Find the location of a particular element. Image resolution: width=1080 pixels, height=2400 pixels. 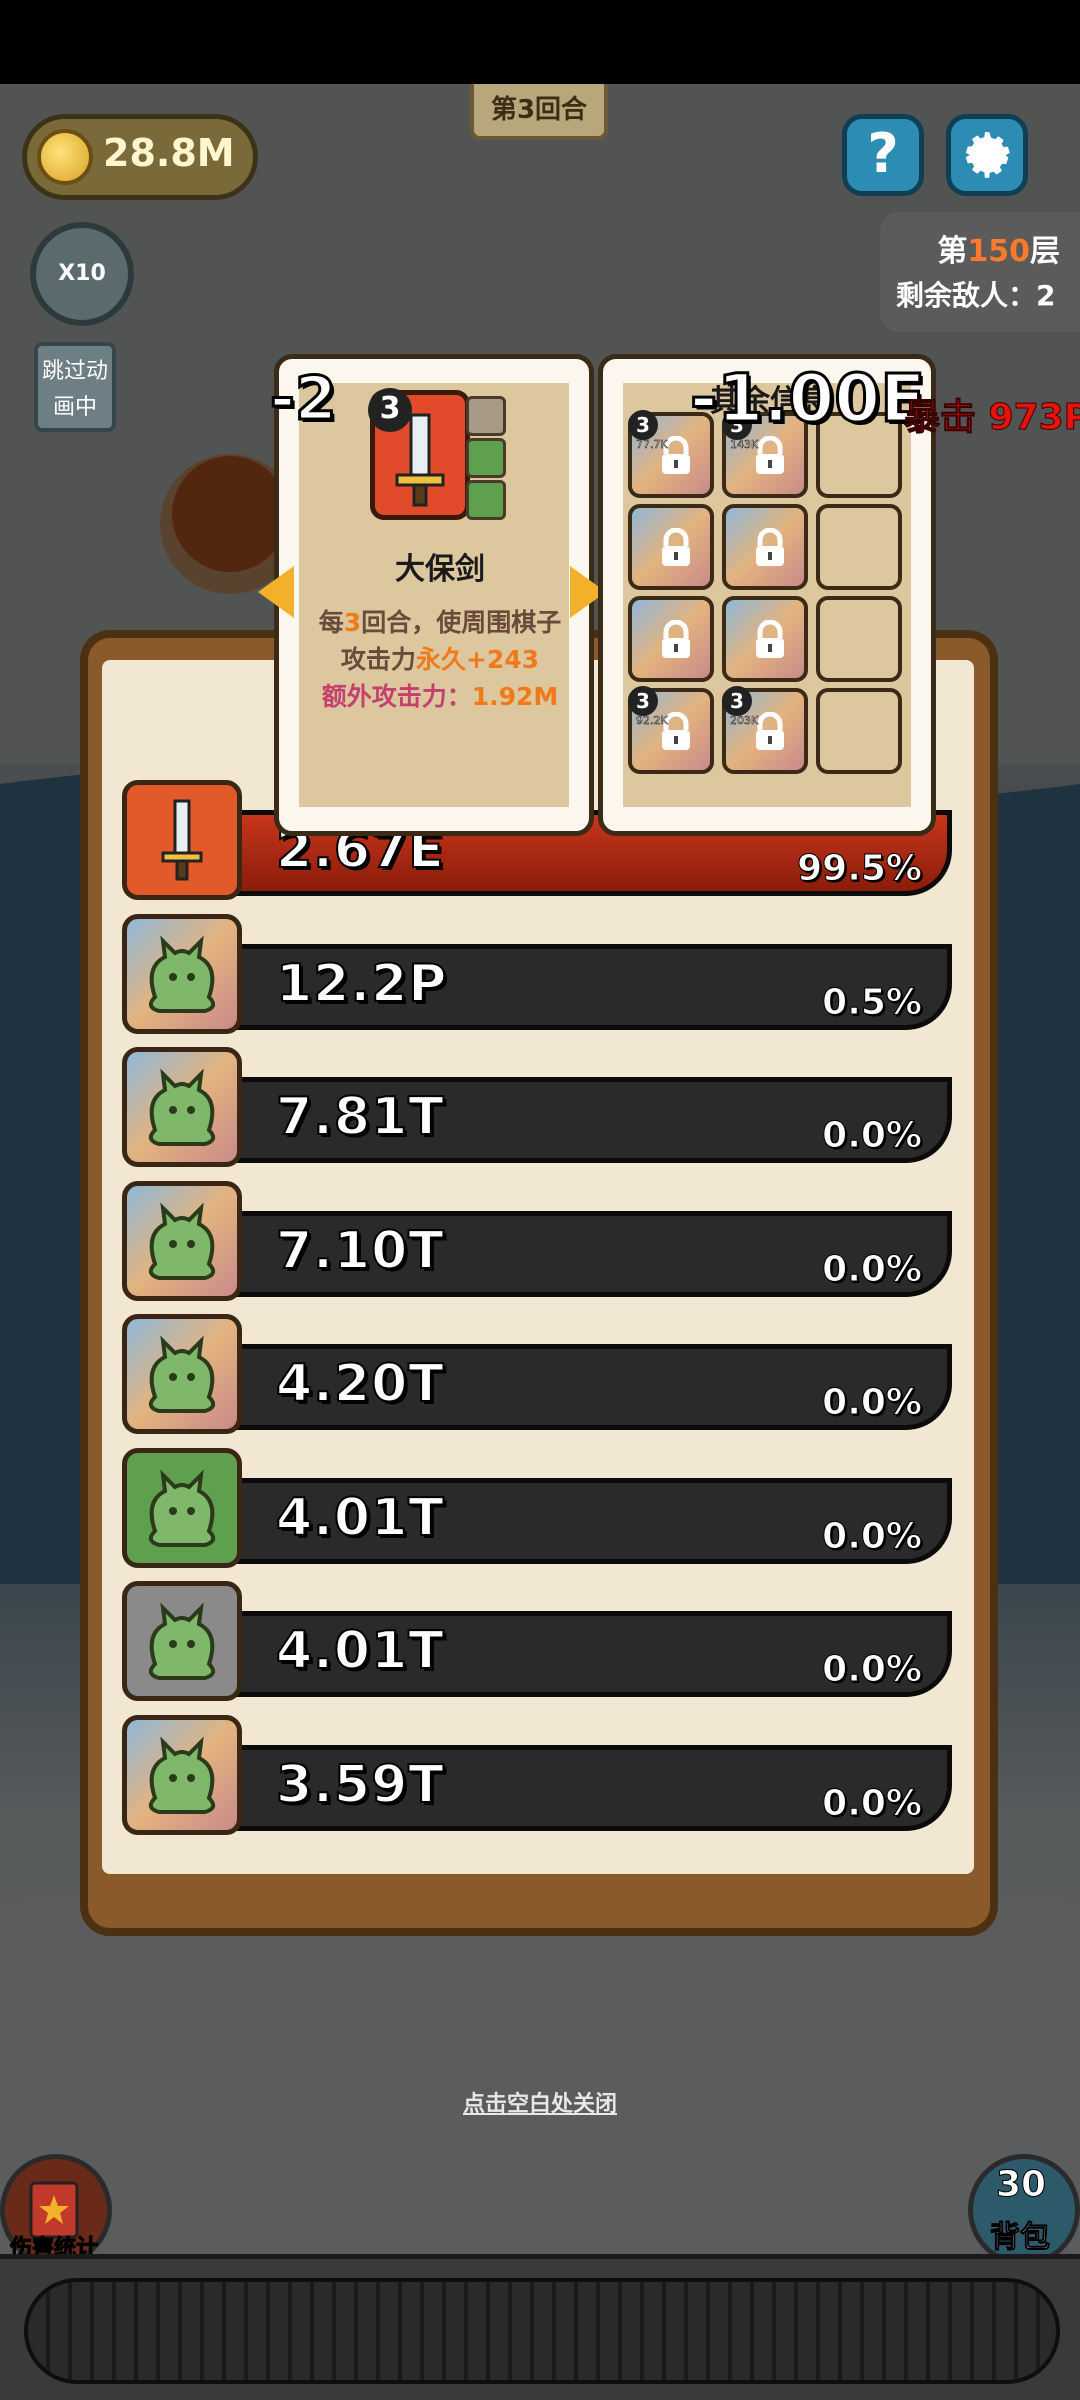

floor-number: 150 is located at coordinates (998, 251).